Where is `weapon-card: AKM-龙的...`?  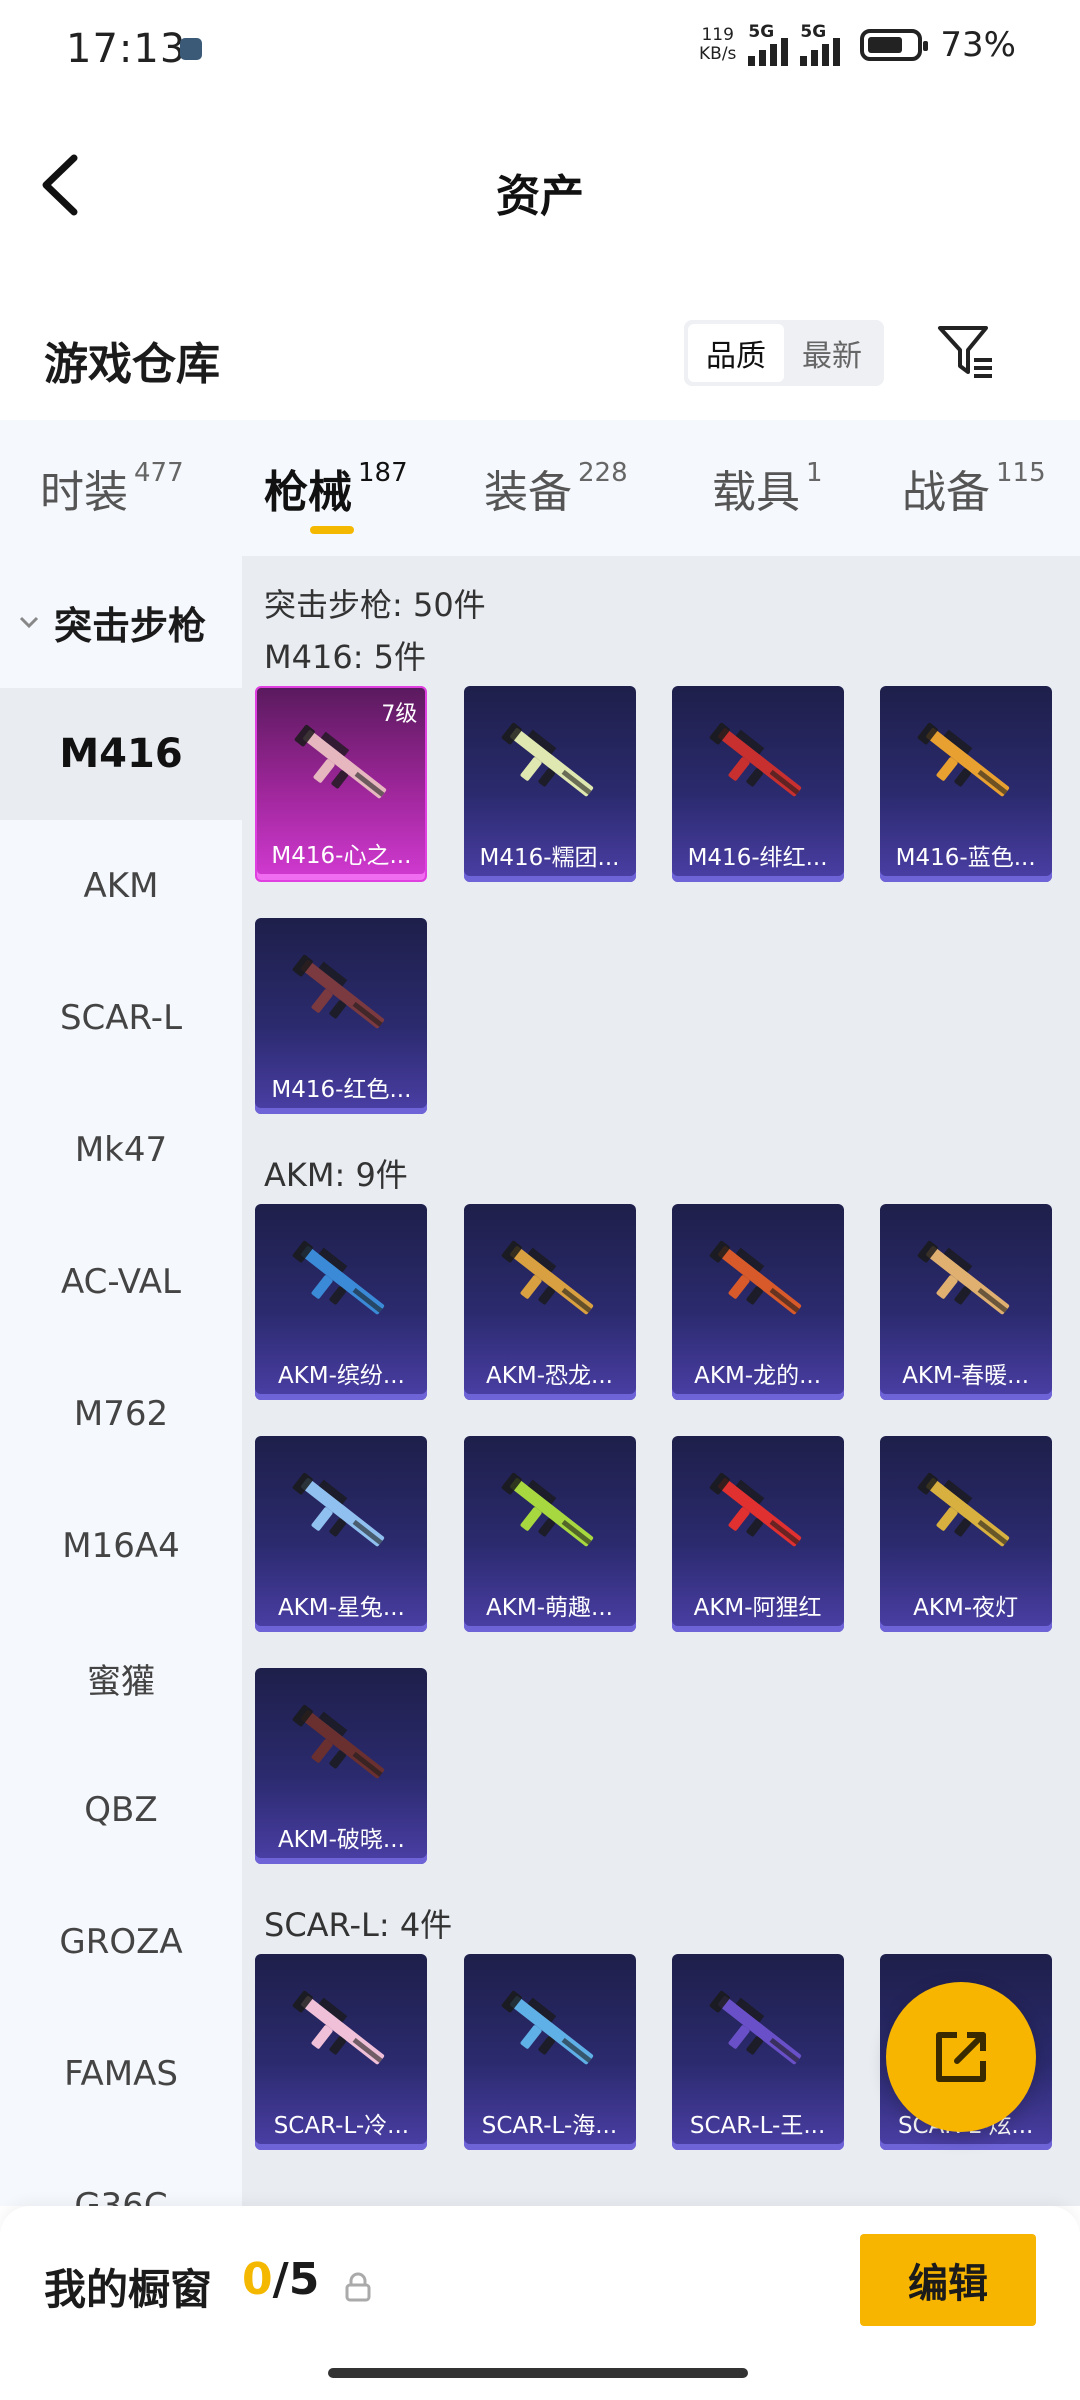 weapon-card: AKM-龙的... is located at coordinates (757, 1302).